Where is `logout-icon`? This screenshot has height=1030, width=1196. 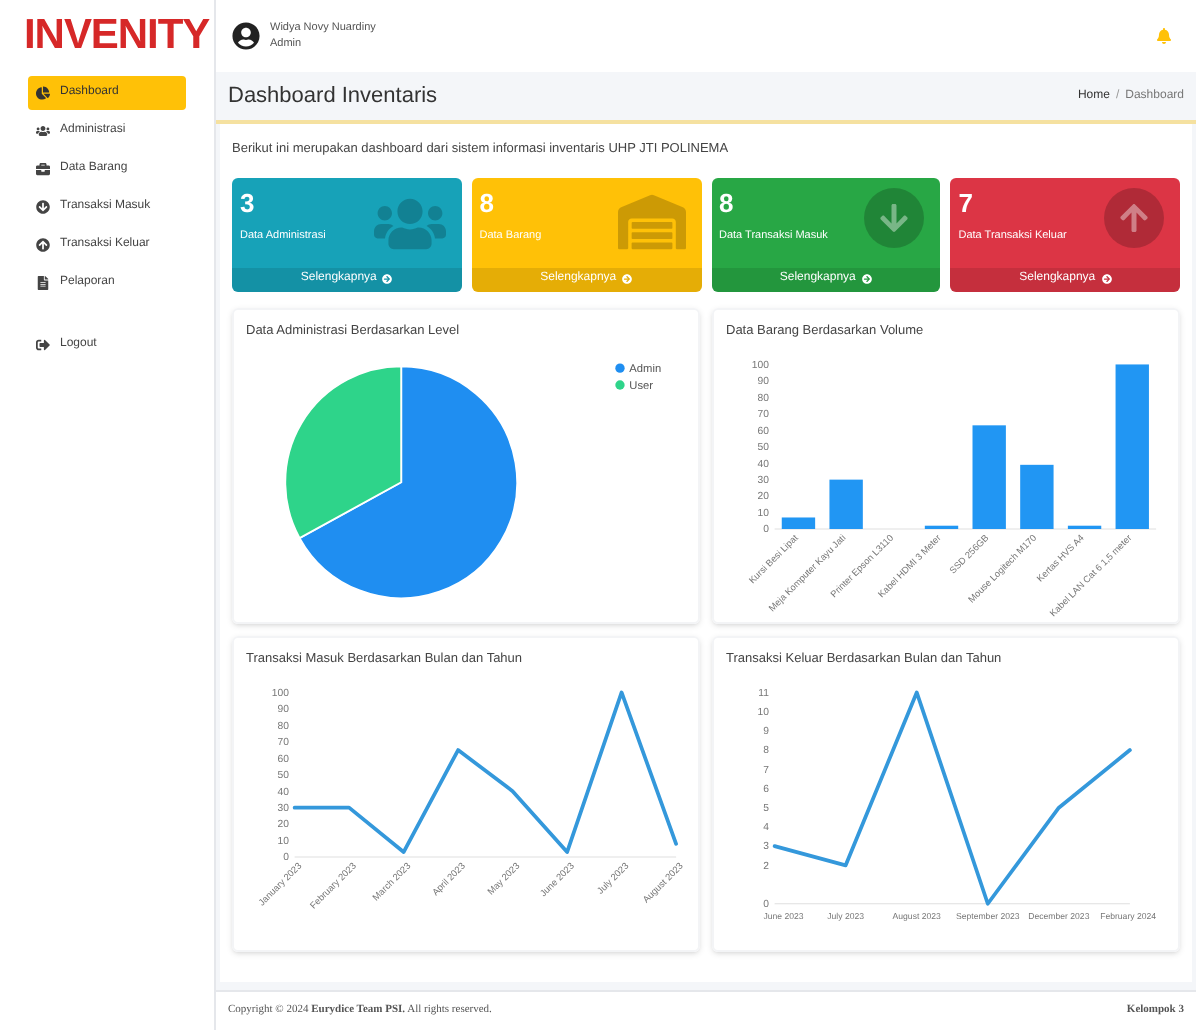 logout-icon is located at coordinates (43, 345).